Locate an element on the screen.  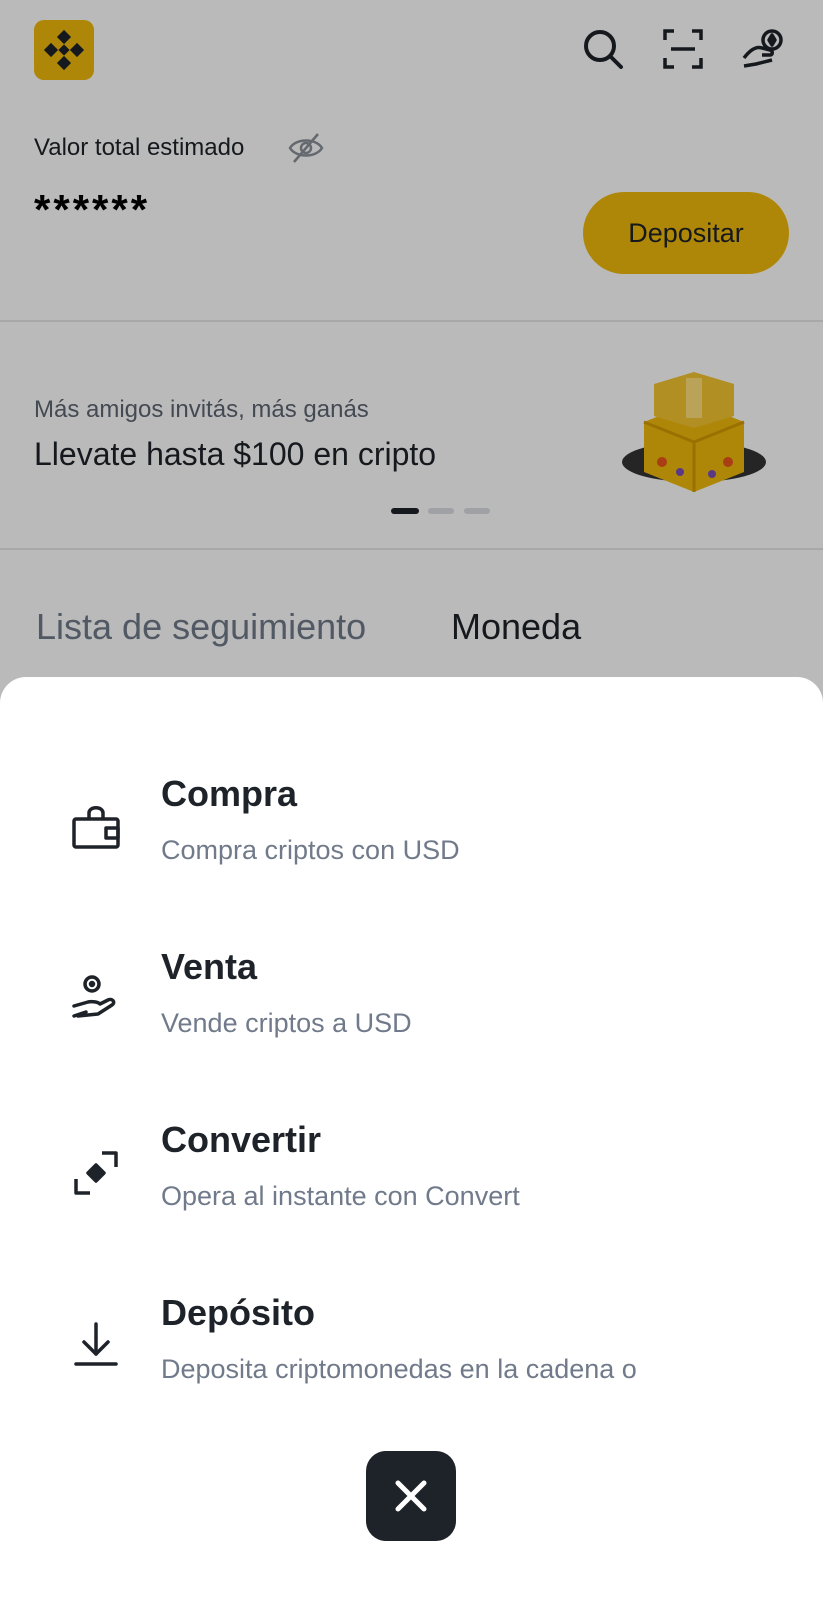
close-icon is located at coordinates (411, 1496).